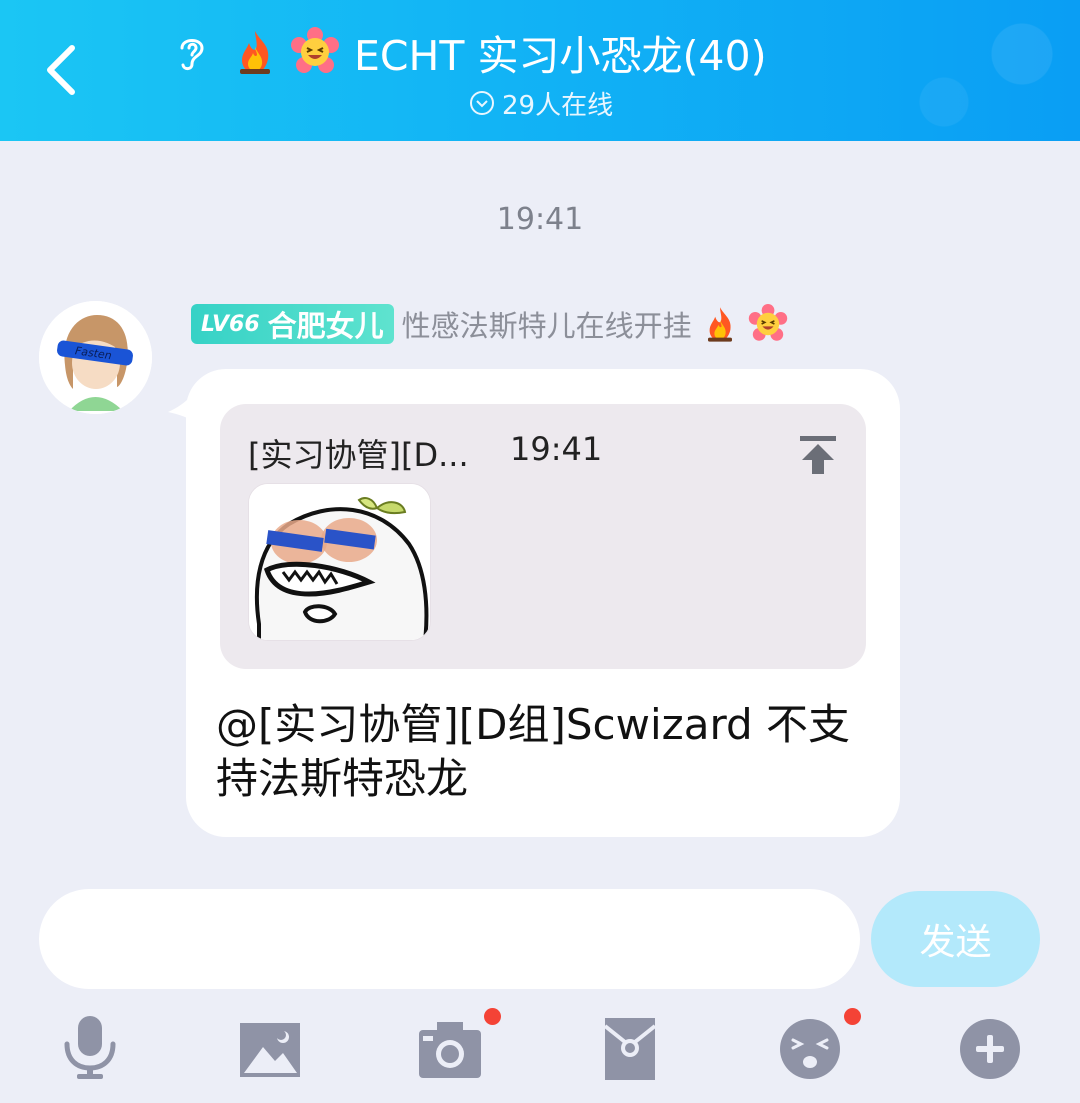  I want to click on sender-info: LV66 合肥女儿 性感法斯特儿在线开挂, so click(489, 324).